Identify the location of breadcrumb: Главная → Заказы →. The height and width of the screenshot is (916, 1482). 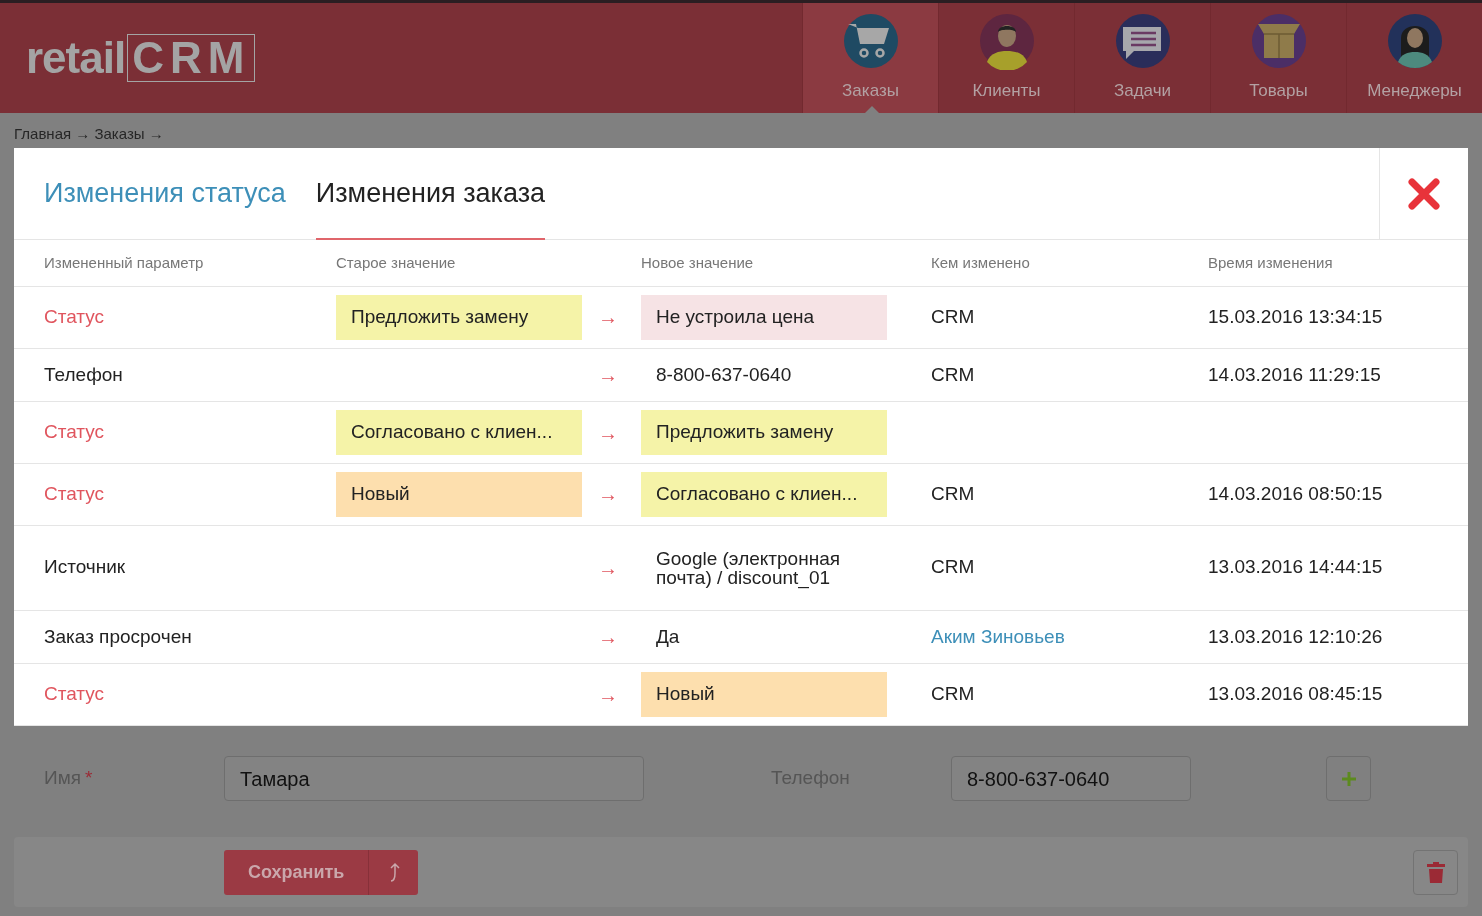
(89, 134).